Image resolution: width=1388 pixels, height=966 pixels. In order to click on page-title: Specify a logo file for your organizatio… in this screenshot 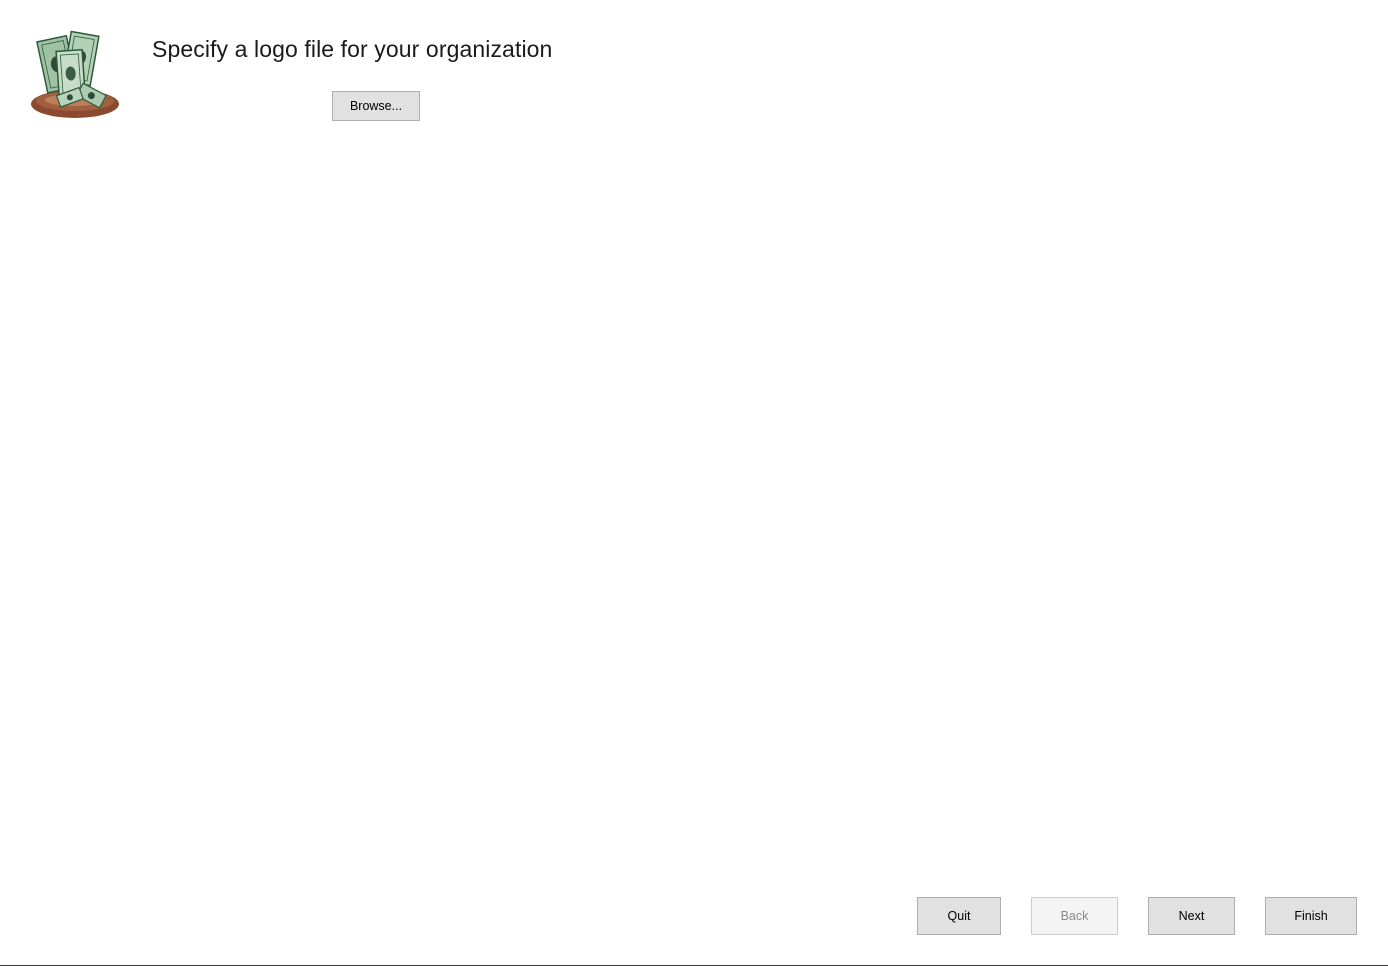, I will do `click(352, 49)`.